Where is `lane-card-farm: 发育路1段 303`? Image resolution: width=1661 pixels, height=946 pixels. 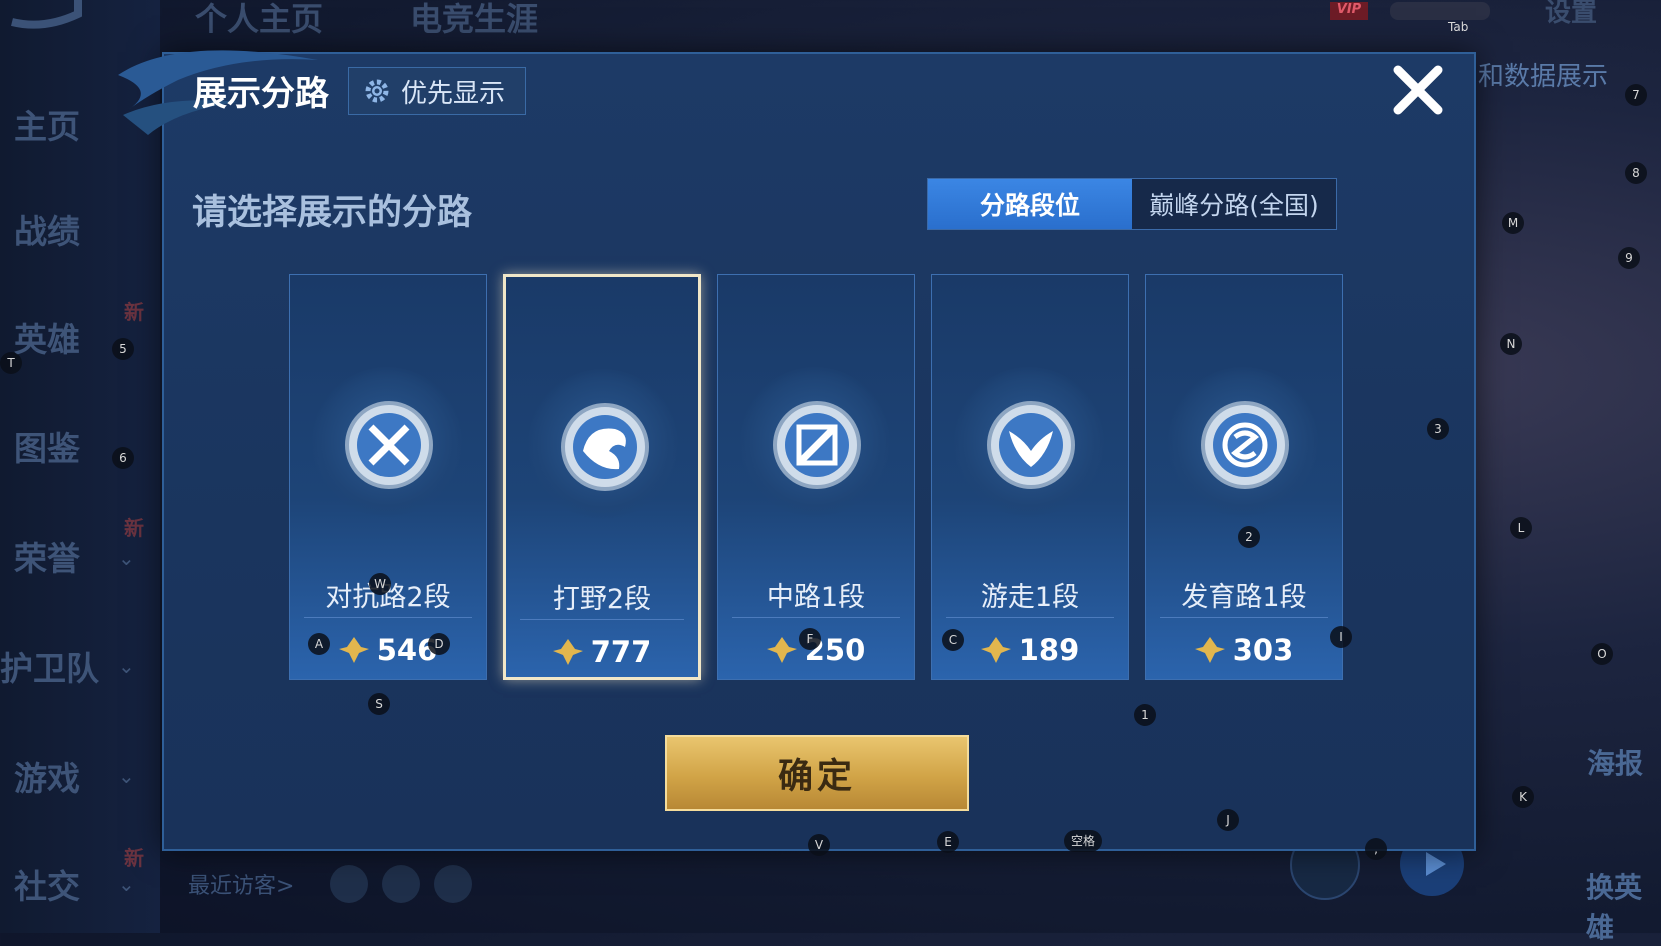
lane-card-farm: 发育路1段 303 is located at coordinates (1244, 477).